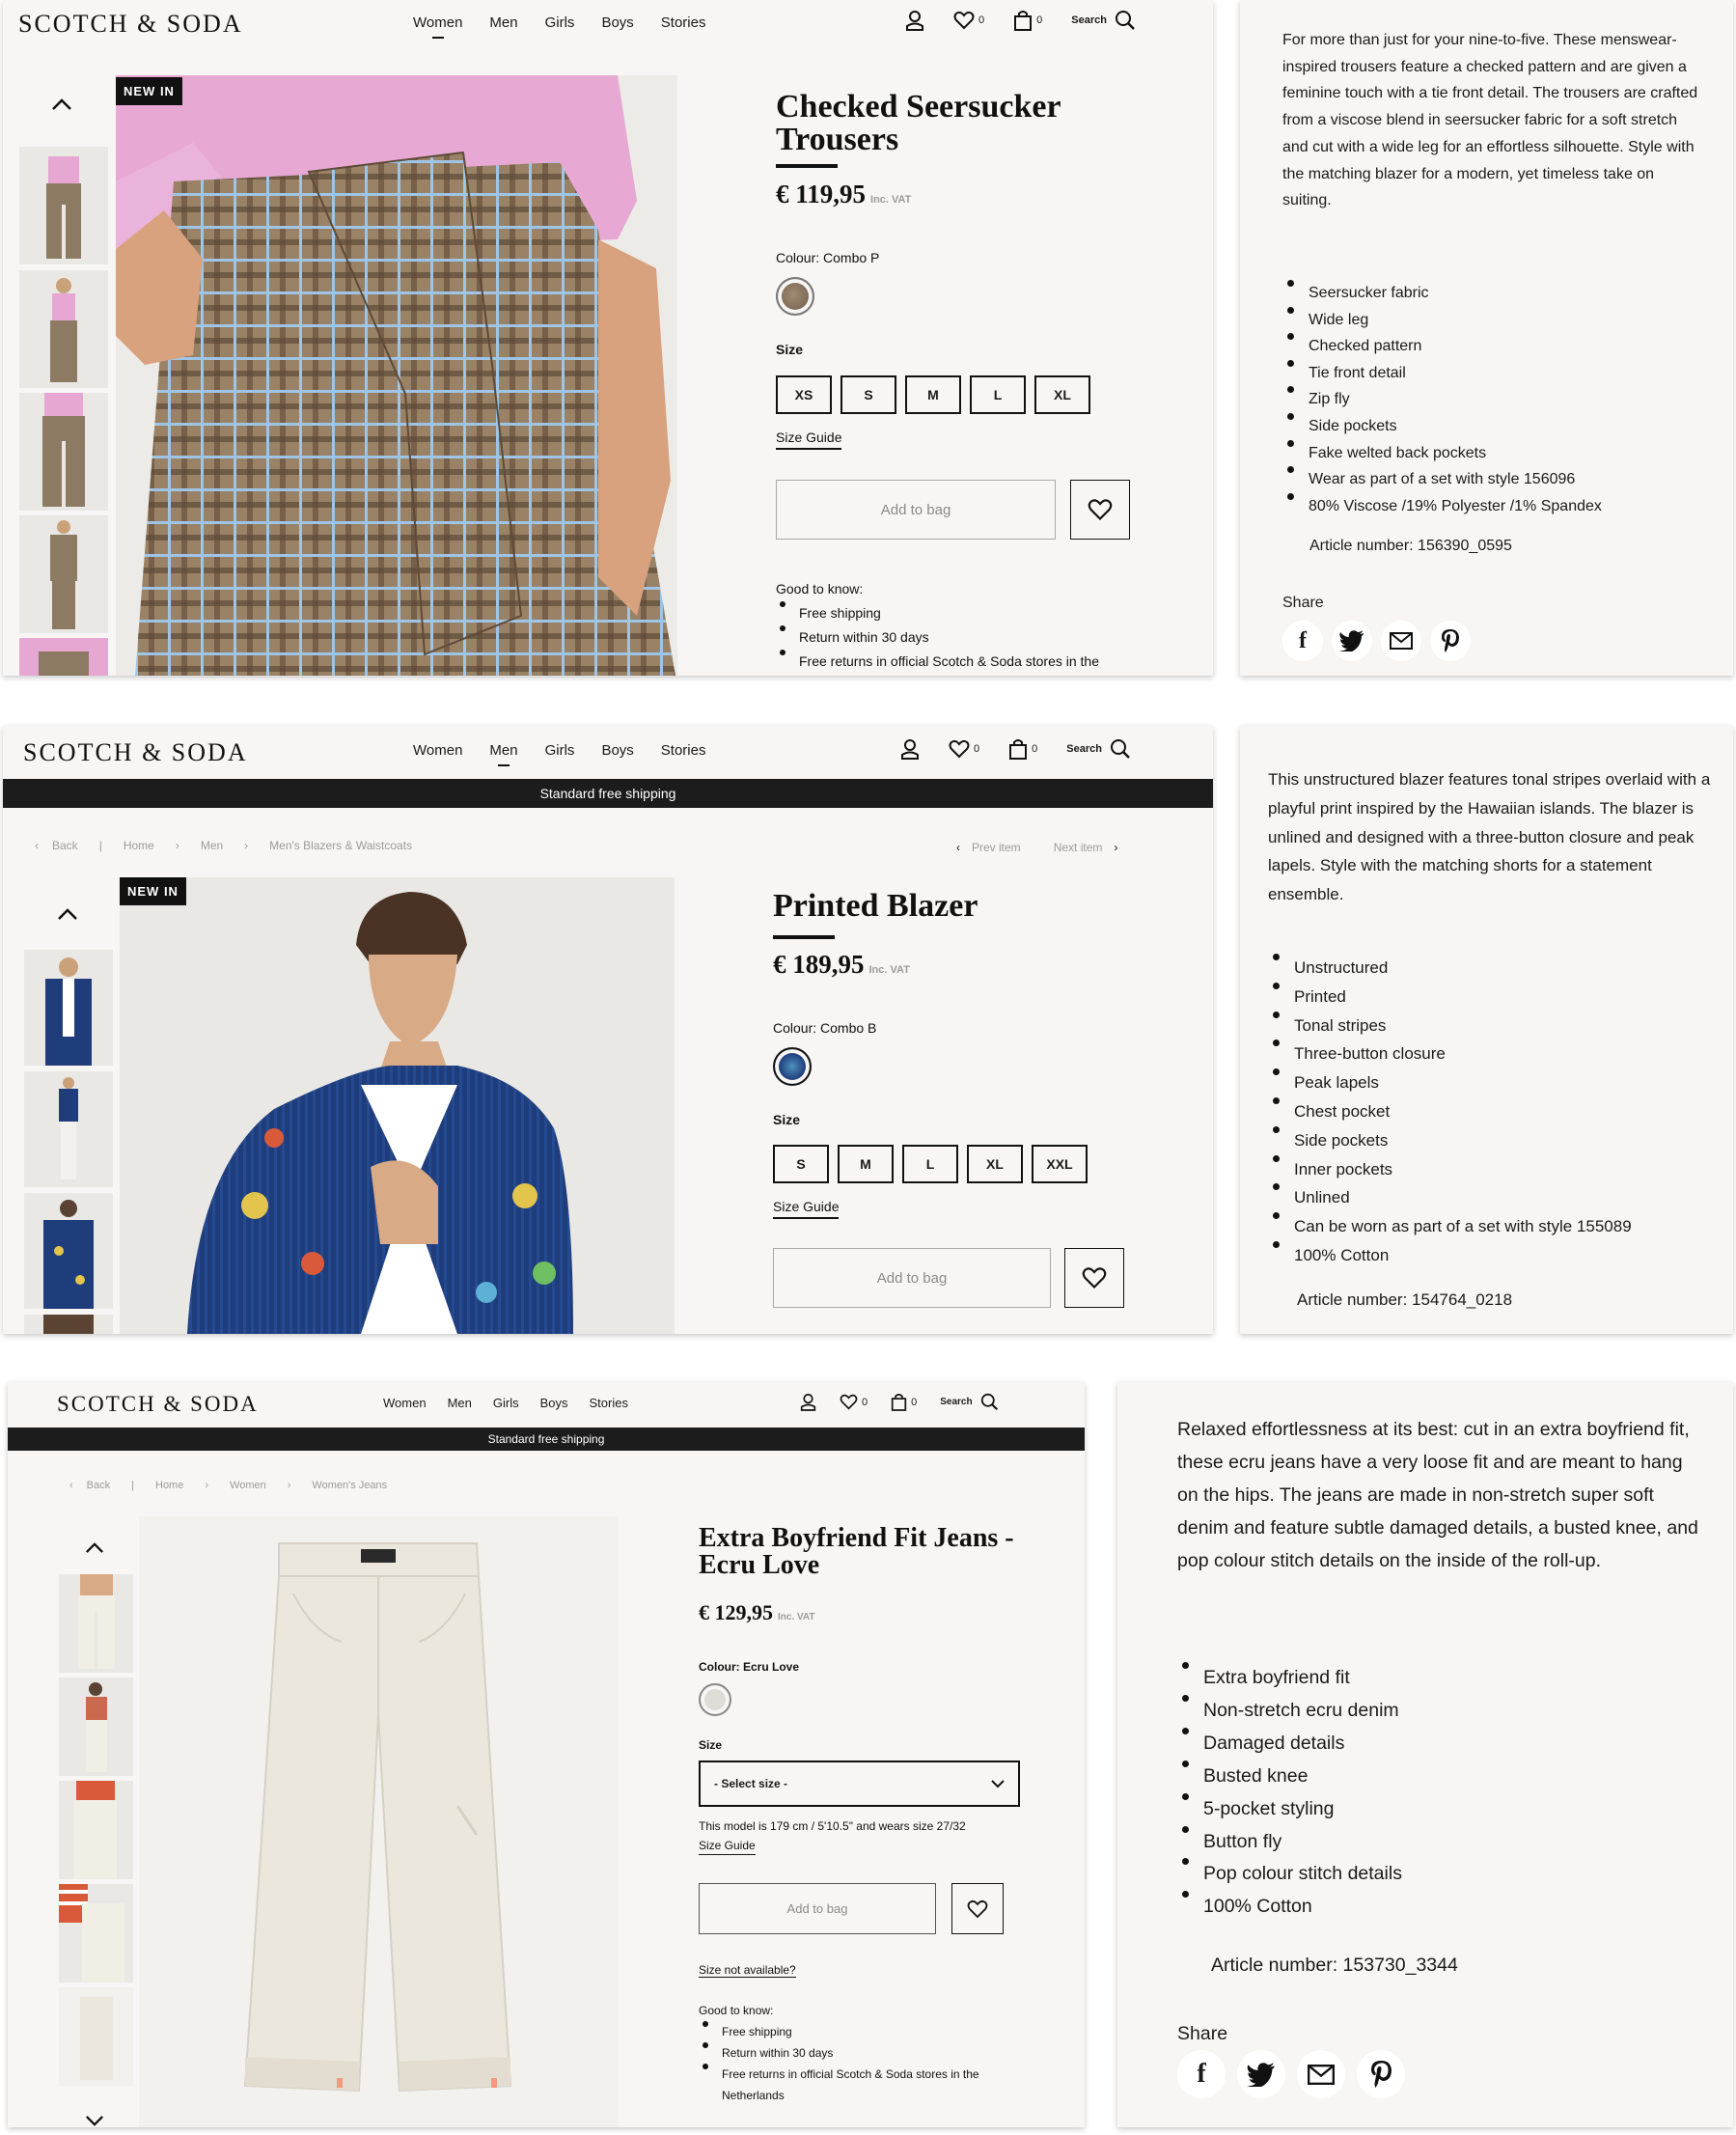 The image size is (1736, 2135). What do you see at coordinates (795, 297) in the screenshot?
I see `colour-swatch-combo-p` at bounding box center [795, 297].